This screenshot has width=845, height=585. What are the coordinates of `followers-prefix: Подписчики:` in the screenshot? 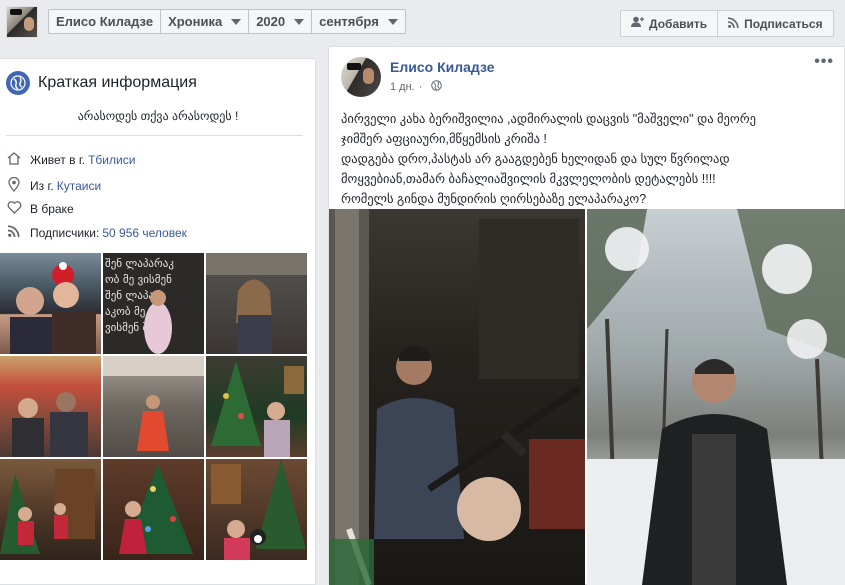 It's located at (65, 232).